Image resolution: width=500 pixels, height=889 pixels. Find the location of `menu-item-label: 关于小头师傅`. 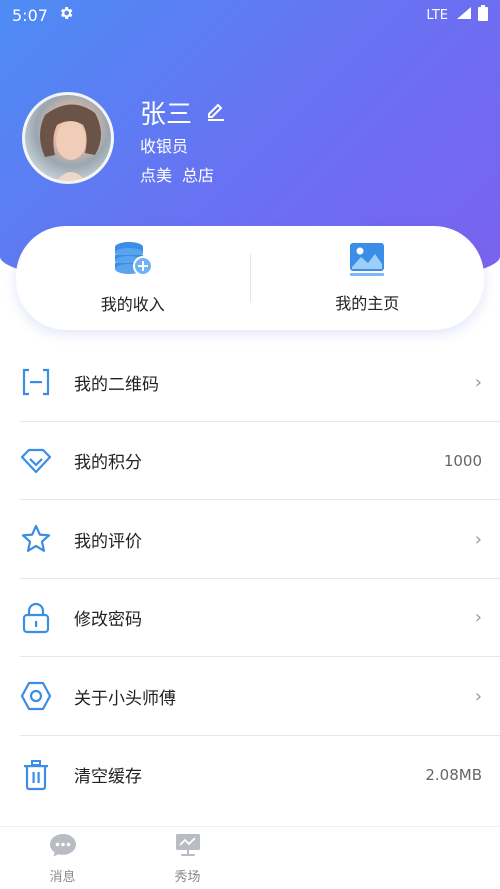

menu-item-label: 关于小头师傅 is located at coordinates (125, 698).